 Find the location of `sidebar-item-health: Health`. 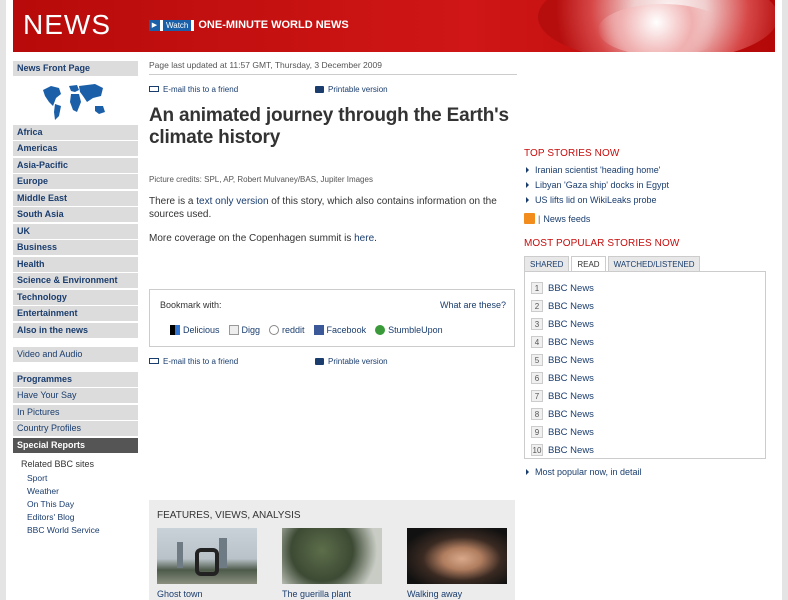

sidebar-item-health: Health is located at coordinates (75, 264).